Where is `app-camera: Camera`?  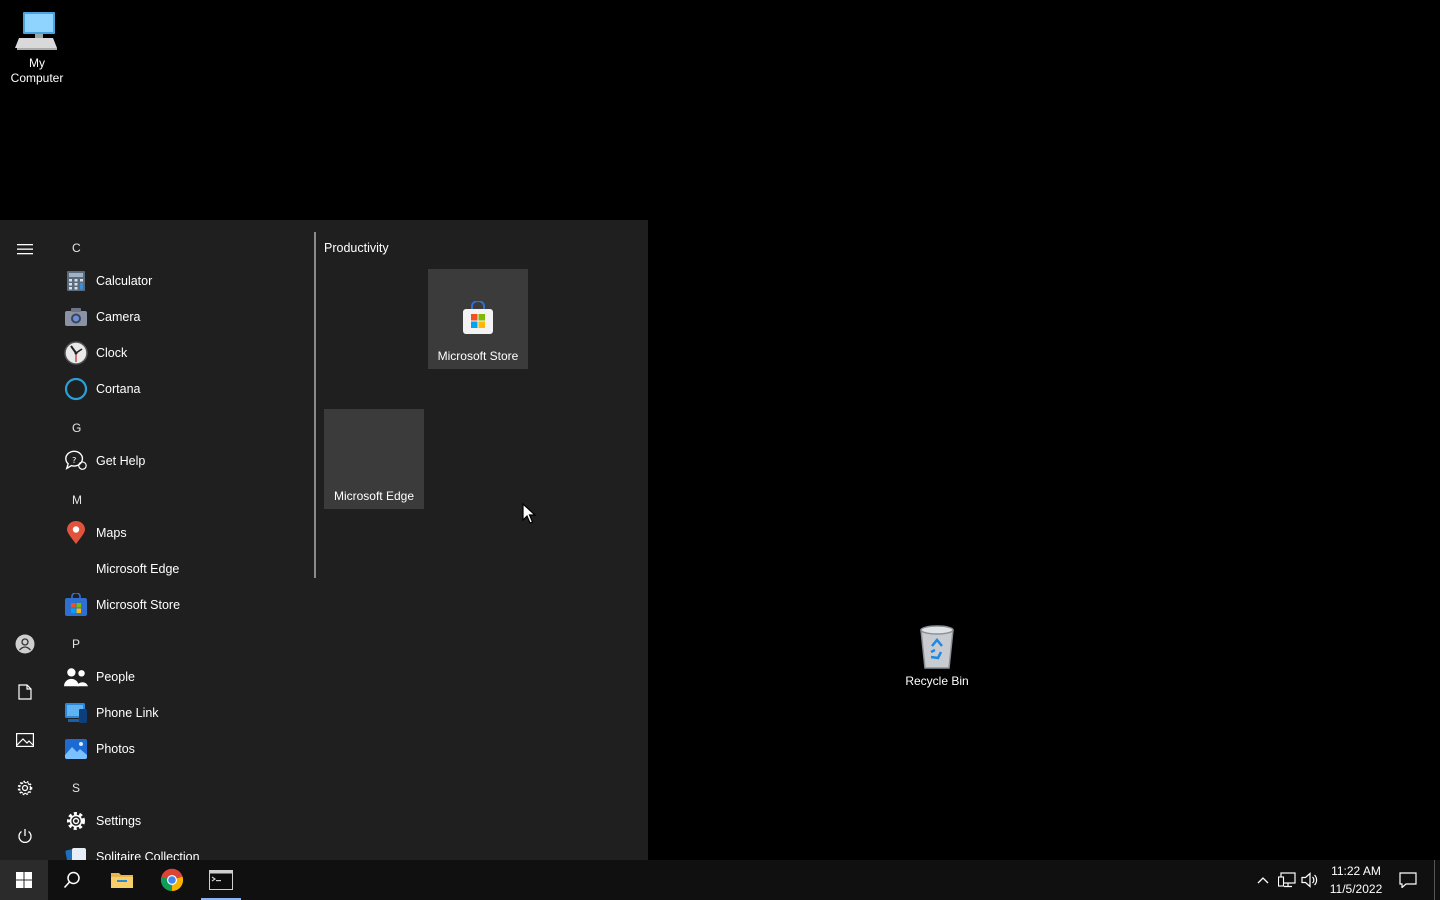
app-camera: Camera is located at coordinates (181, 317).